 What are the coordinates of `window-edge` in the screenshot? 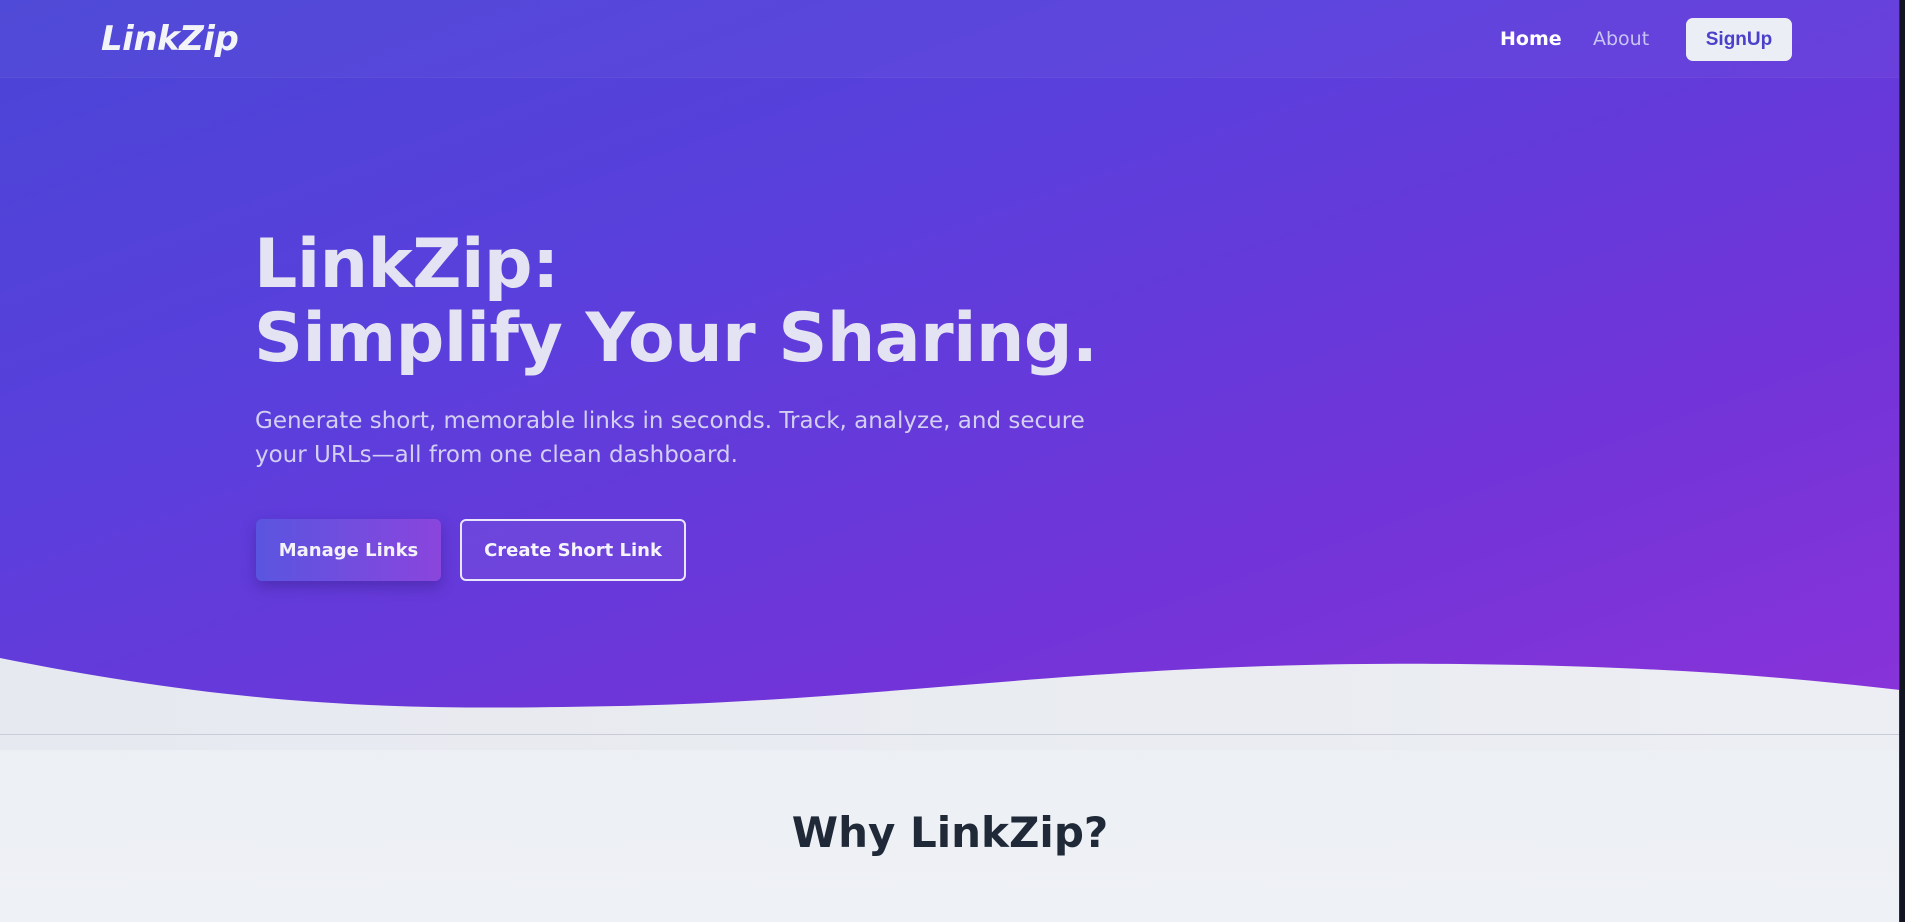 It's located at (1902, 461).